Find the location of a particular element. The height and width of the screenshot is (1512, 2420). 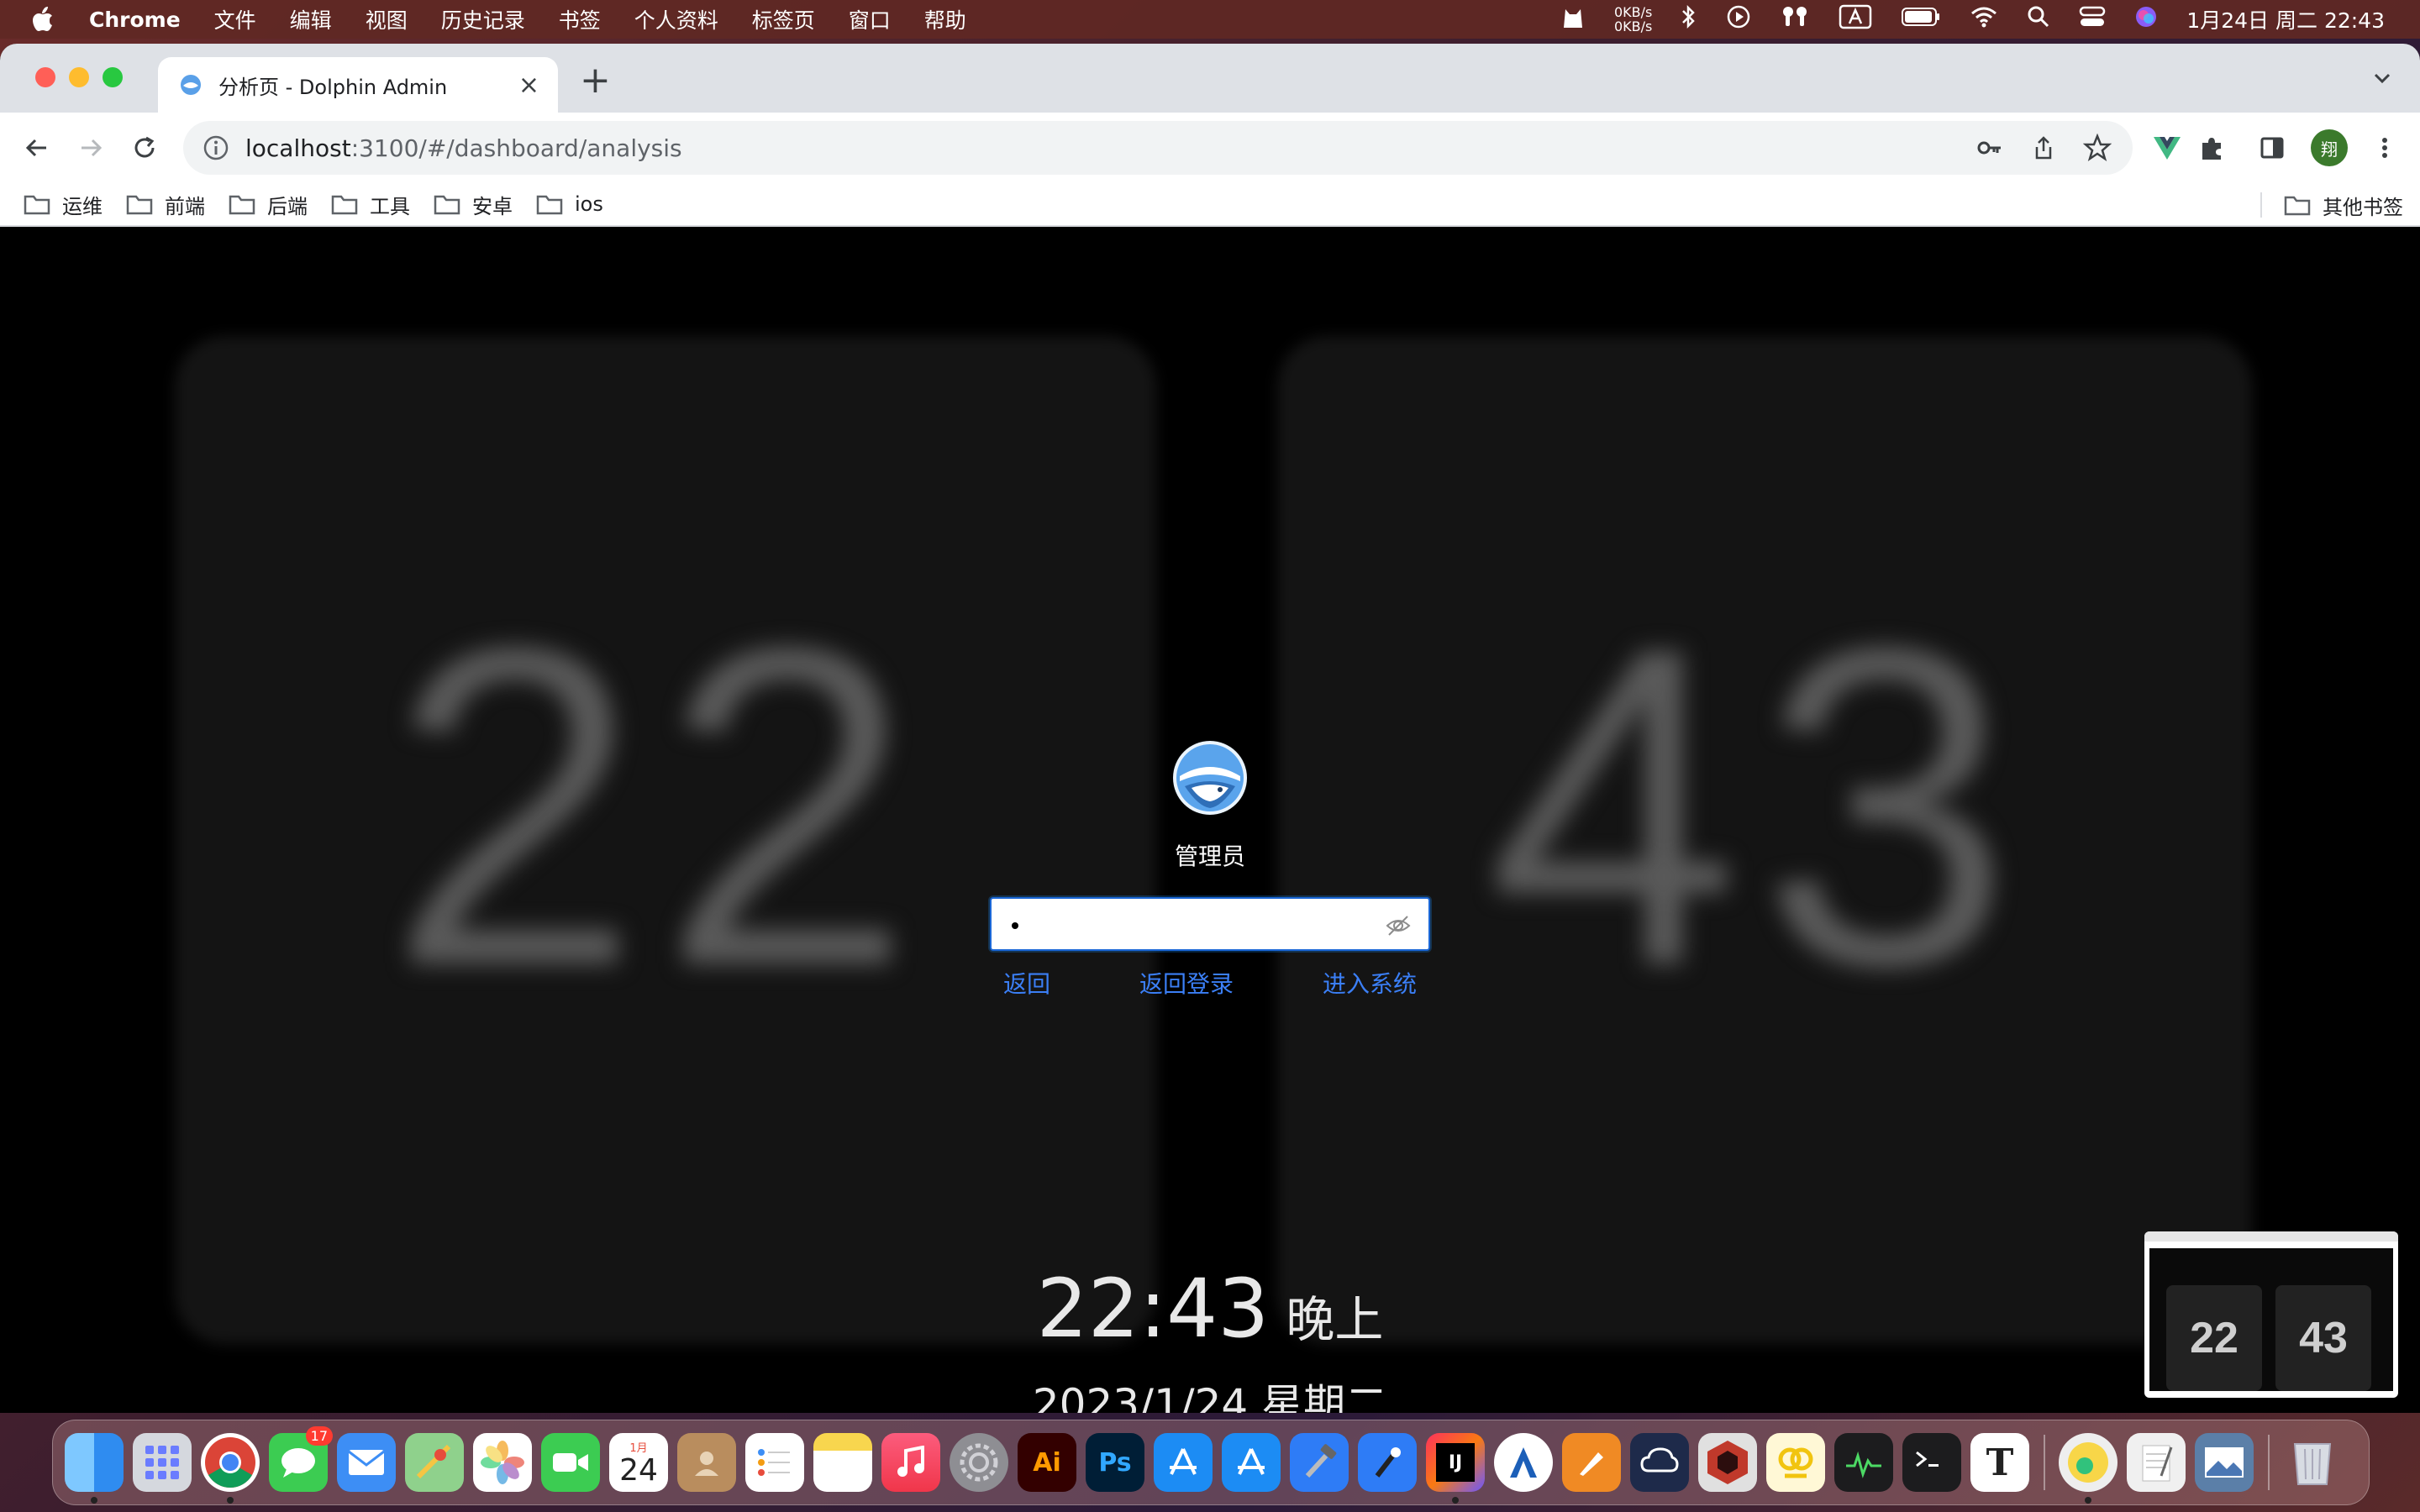

notes-icon is located at coordinates (842, 1462).